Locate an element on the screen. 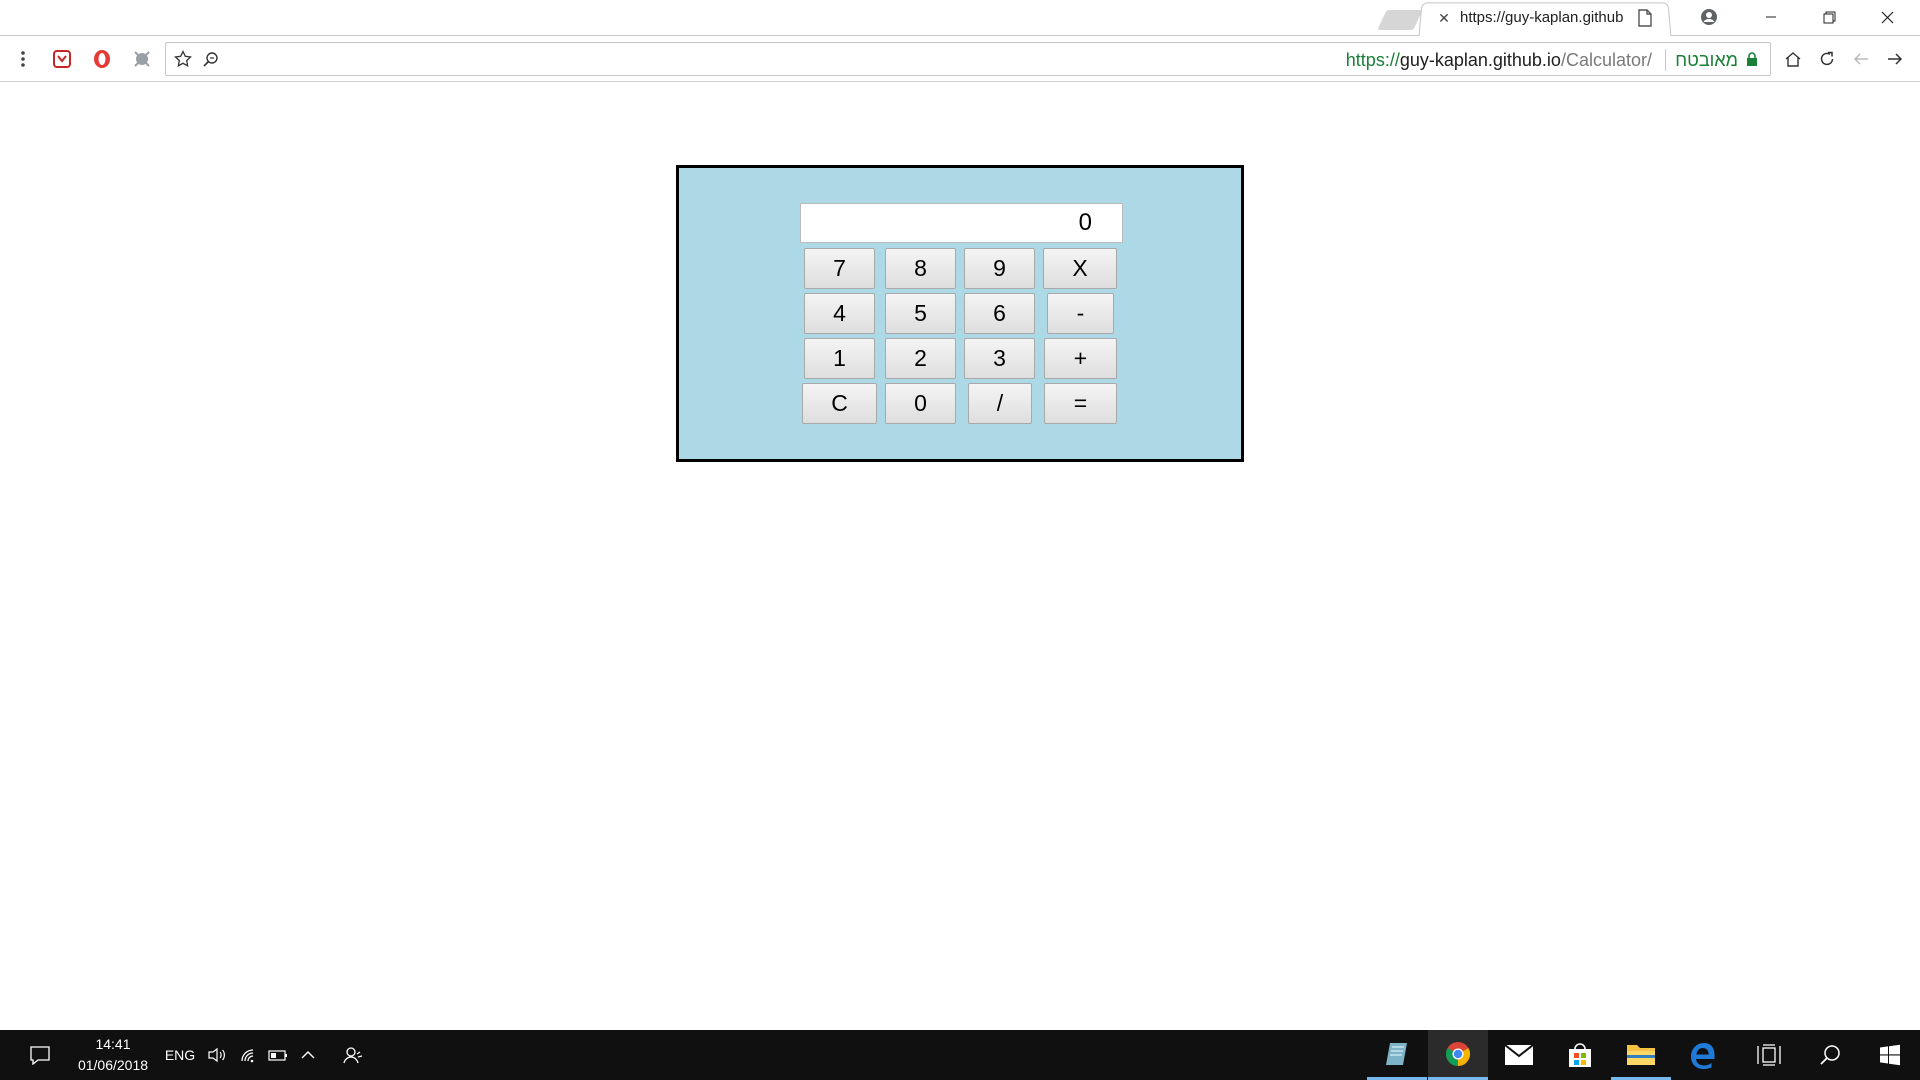  key-0: 0 is located at coordinates (920, 403).